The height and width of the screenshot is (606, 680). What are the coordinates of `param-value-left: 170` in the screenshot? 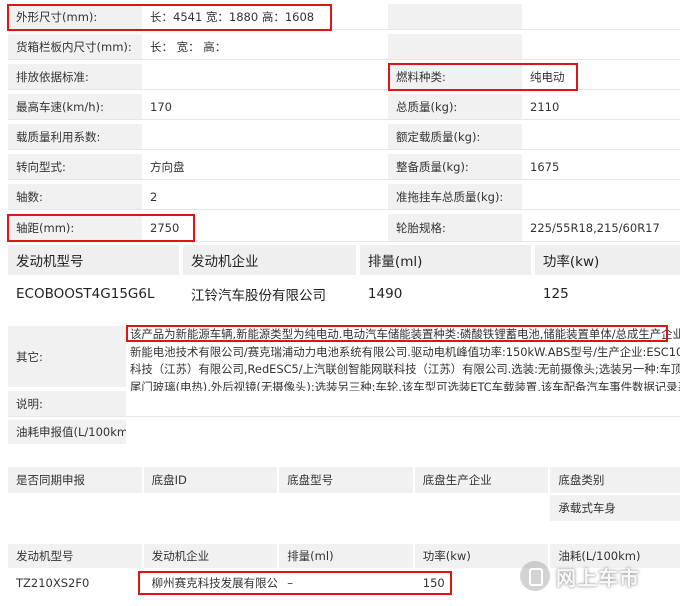 It's located at (265, 106).